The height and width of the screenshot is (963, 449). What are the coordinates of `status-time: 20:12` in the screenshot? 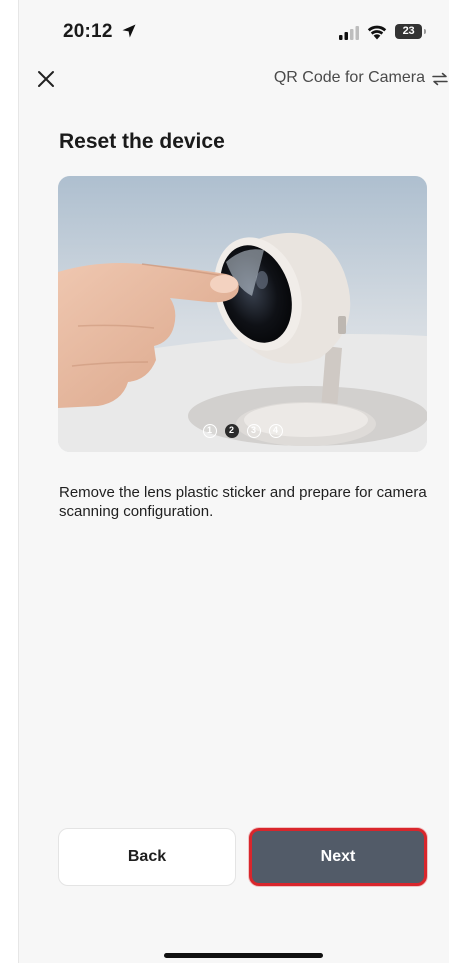 It's located at (88, 31).